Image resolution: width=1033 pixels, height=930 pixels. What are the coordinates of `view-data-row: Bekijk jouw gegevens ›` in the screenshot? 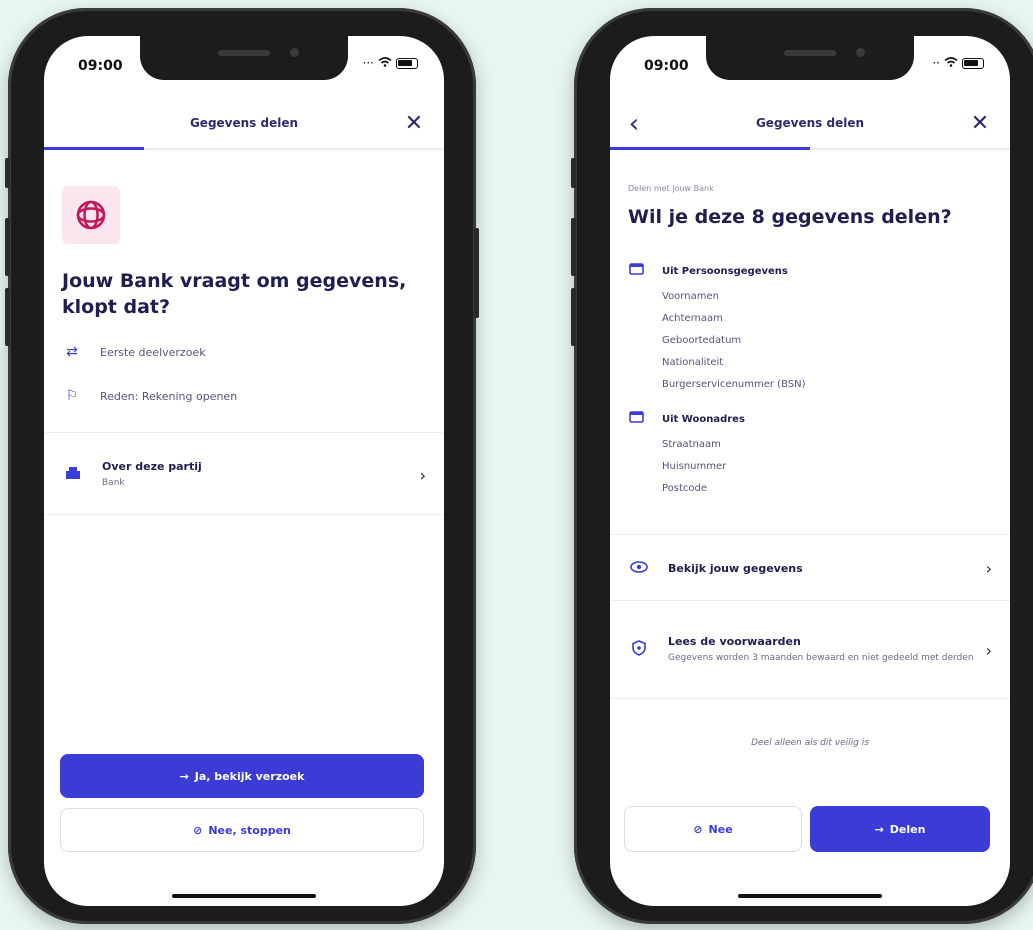 It's located at (810, 568).